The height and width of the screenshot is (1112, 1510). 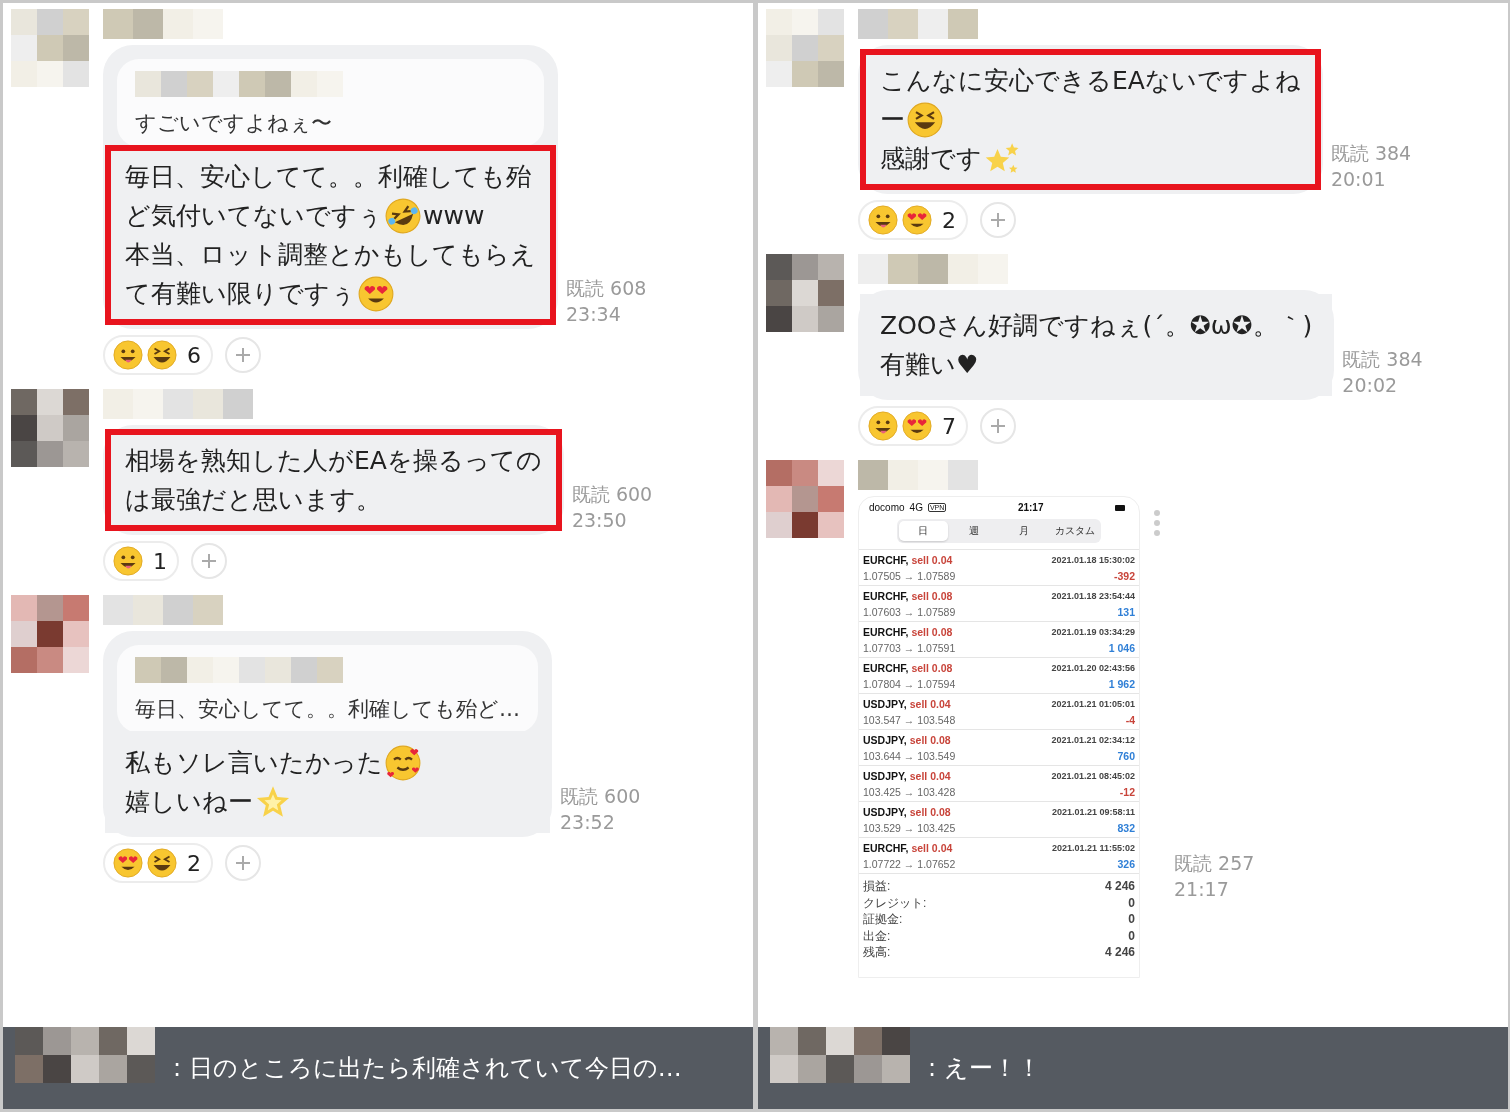 I want to click on trade-date: 2021.01.19 03:34:29, so click(x=1093, y=632).